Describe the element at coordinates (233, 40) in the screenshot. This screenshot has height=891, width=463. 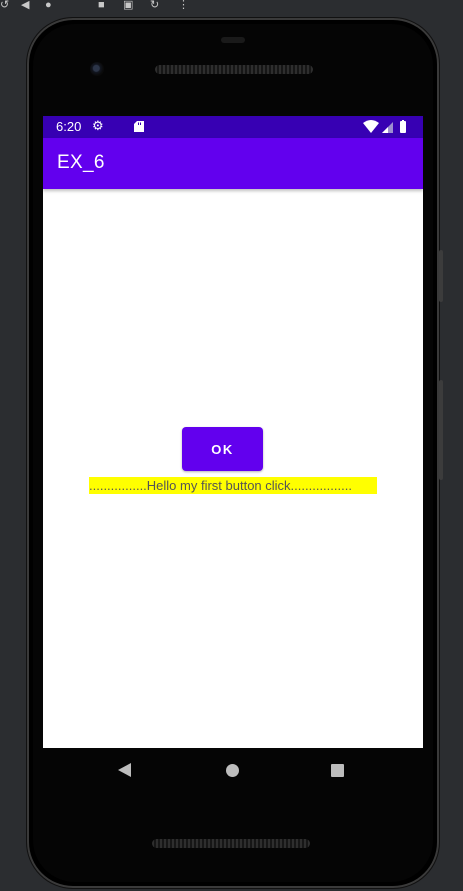
I see `sensor-pill` at that location.